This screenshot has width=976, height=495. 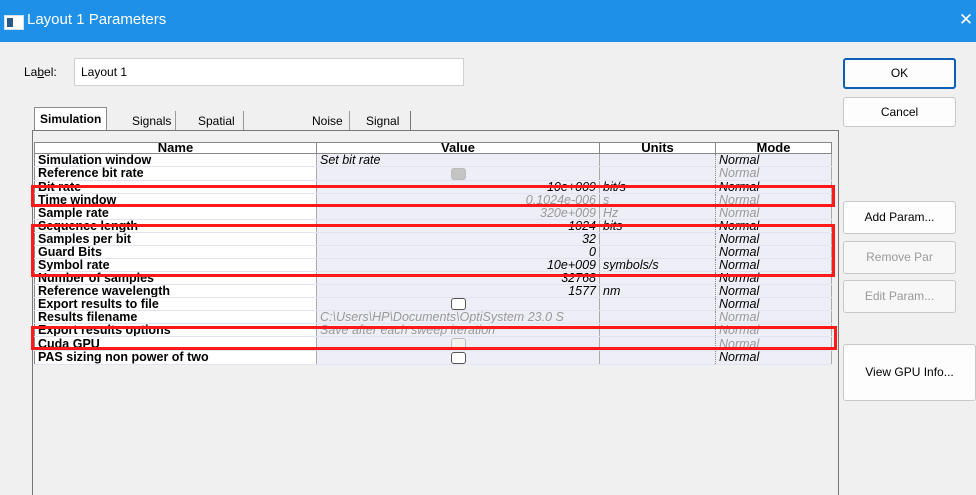 I want to click on table-row: Sample rate 320e+009 Hz Normal, so click(x=433, y=213).